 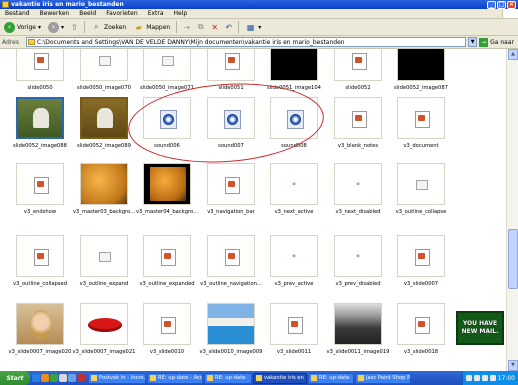 What do you see at coordinates (40, 212) in the screenshot?
I see `file-name: v3_endshow` at bounding box center [40, 212].